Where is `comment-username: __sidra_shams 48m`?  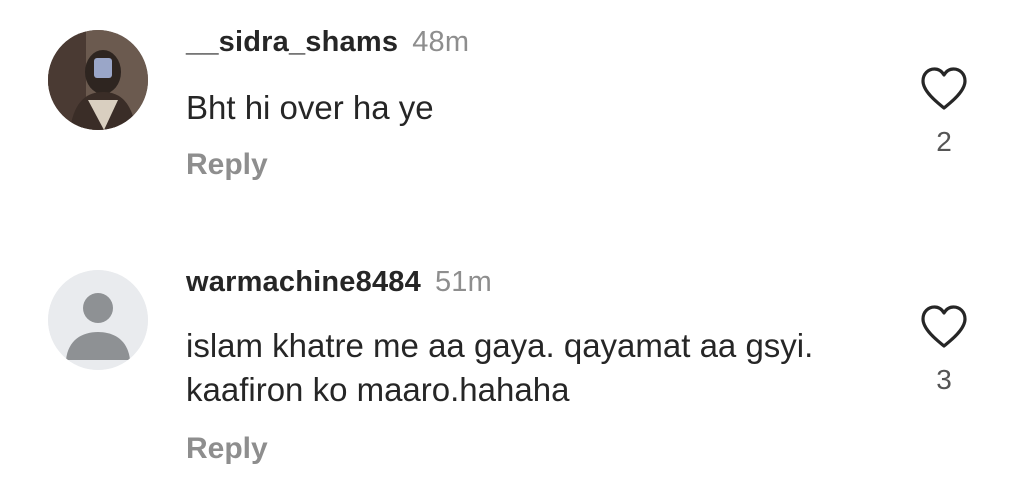
comment-username: __sidra_shams 48m is located at coordinates (327, 42).